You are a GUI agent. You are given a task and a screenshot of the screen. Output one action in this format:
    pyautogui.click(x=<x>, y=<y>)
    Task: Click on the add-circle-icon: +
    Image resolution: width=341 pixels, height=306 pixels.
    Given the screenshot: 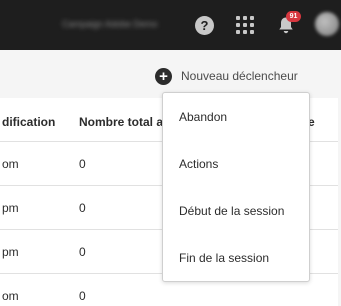 What is the action you would take?
    pyautogui.click(x=163, y=76)
    